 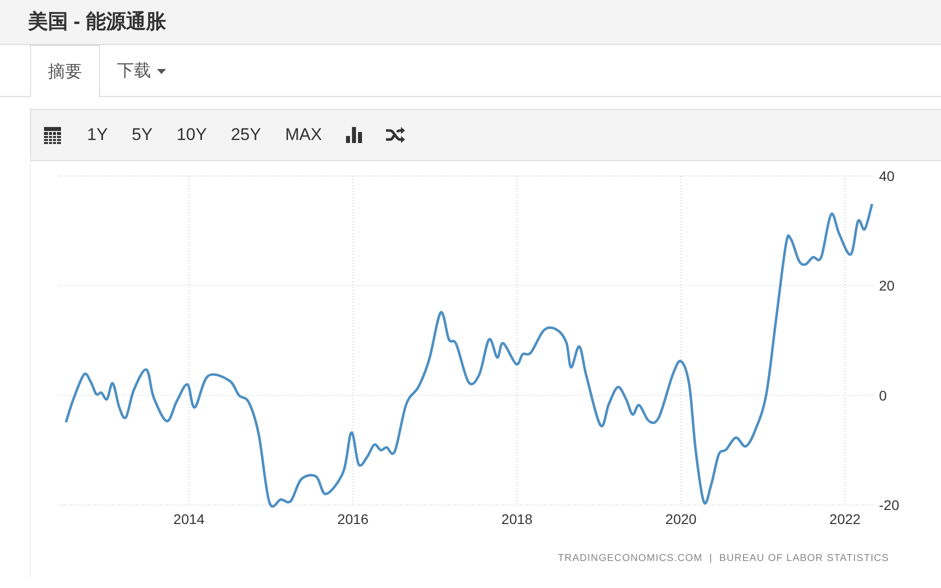 I want to click on y-axis-label: 40, so click(x=887, y=176).